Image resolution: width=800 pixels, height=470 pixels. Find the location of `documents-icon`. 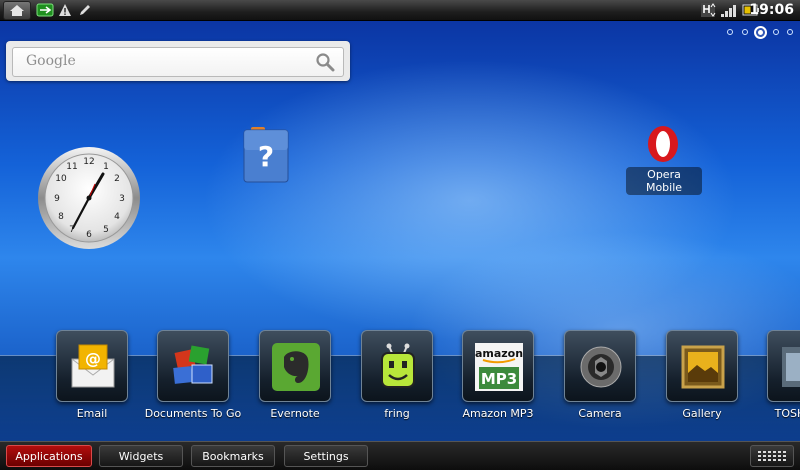

documents-icon is located at coordinates (193, 364).